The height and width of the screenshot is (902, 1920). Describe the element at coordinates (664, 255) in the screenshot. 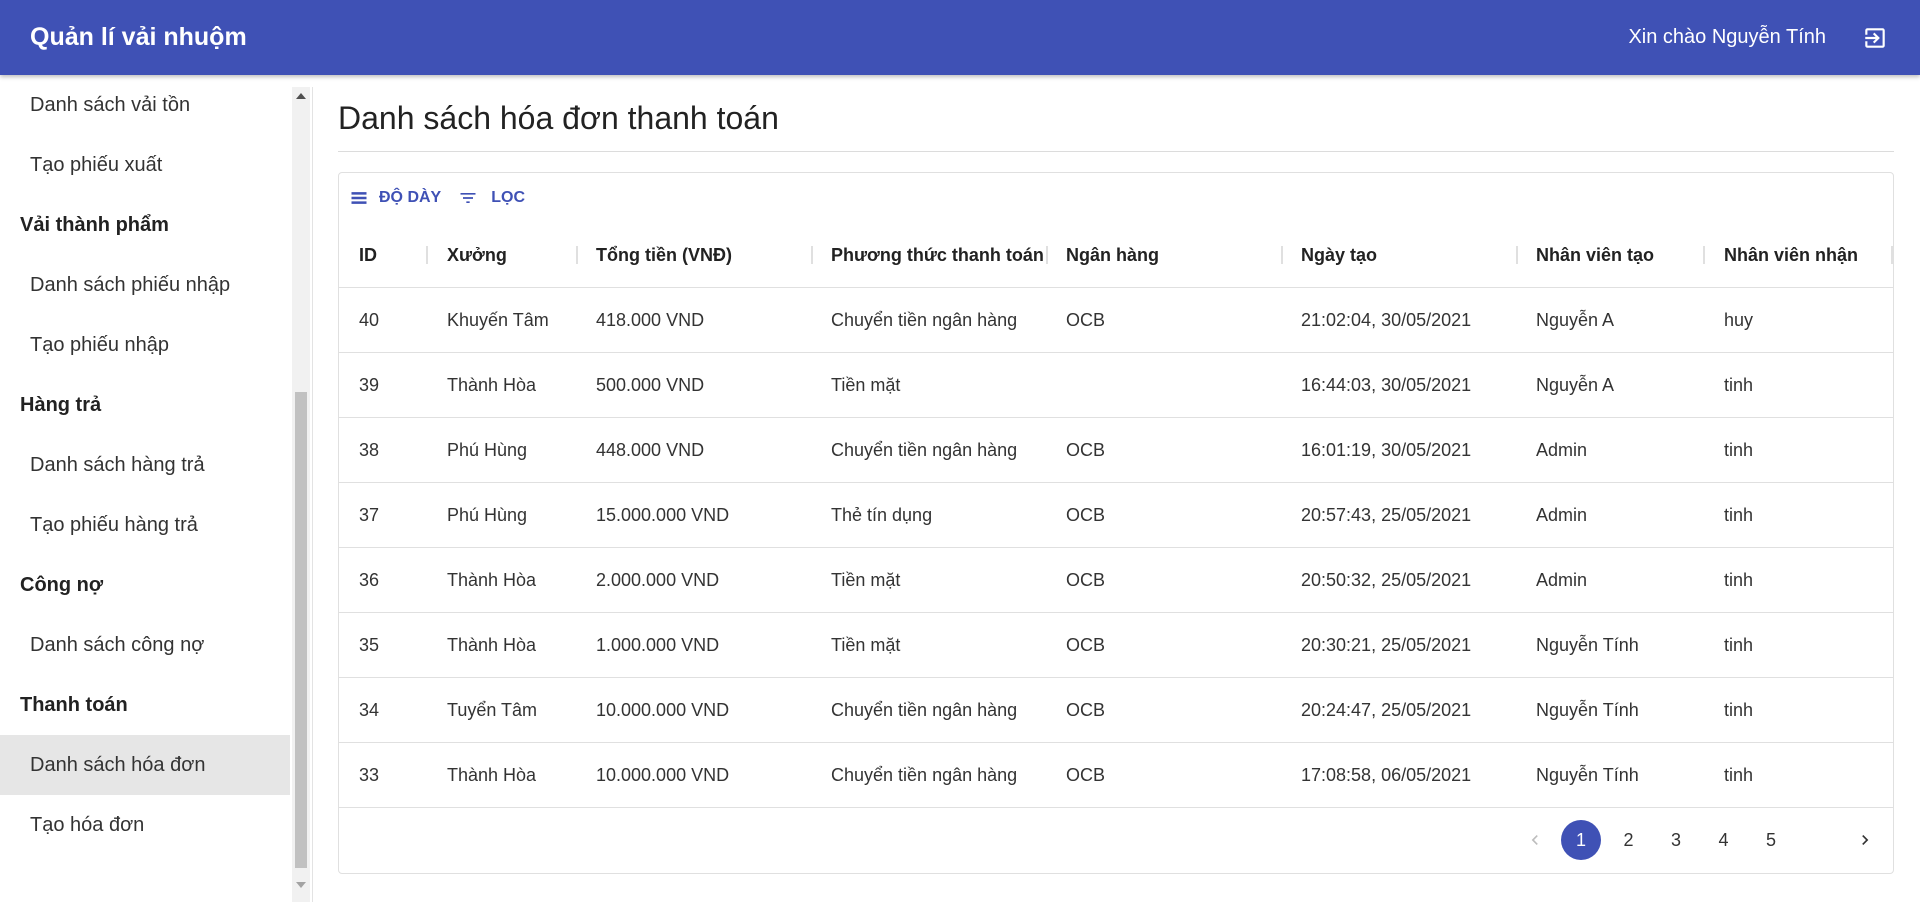

I see `column-header: Tổng tiền (VNĐ)` at that location.